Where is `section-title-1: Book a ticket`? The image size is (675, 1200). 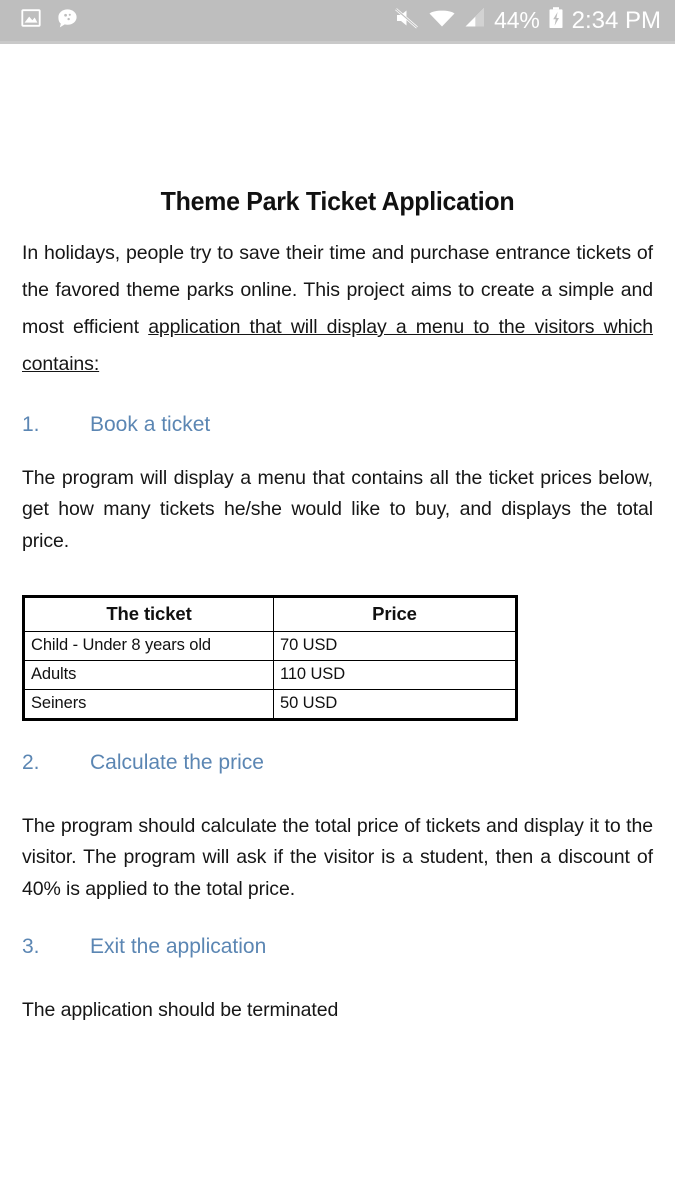 section-title-1: Book a ticket is located at coordinates (150, 425).